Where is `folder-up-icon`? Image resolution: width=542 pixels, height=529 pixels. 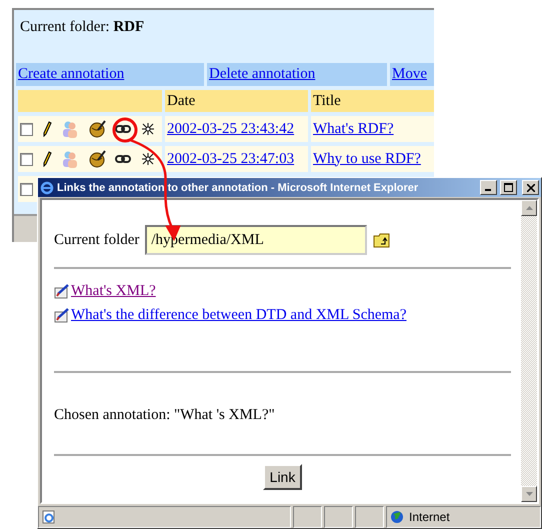 folder-up-icon is located at coordinates (381, 240).